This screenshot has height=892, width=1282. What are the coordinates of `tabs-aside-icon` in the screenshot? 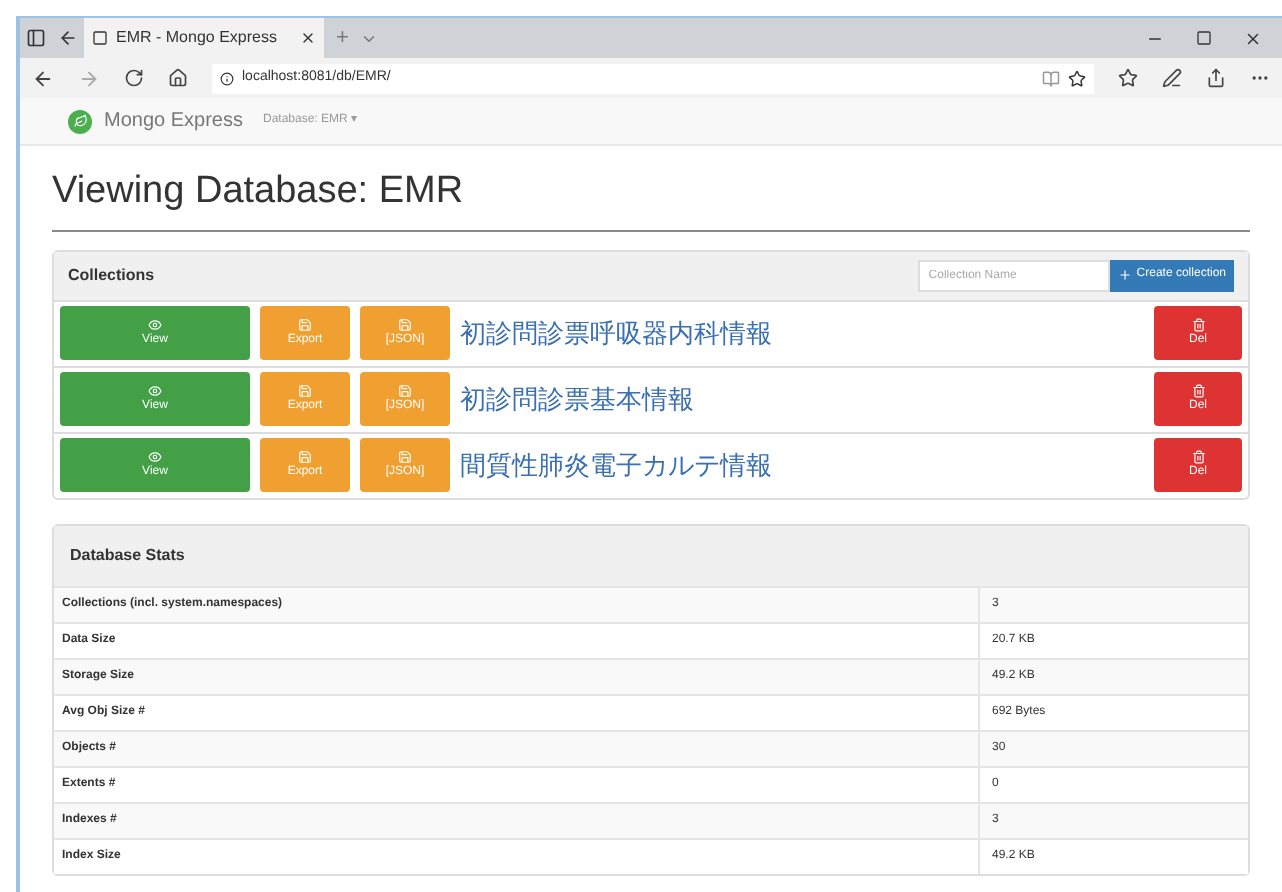 It's located at (36, 38).